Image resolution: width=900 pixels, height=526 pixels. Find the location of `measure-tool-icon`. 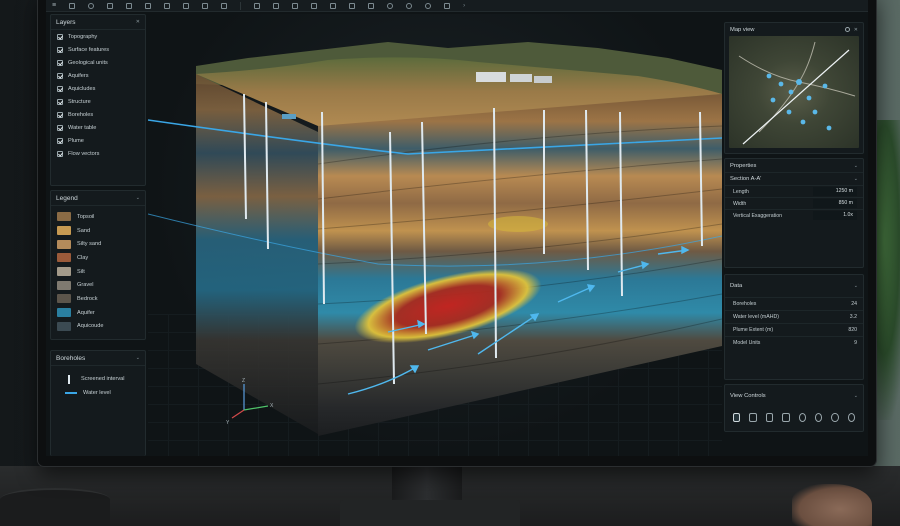

measure-tool-icon is located at coordinates (129, 5).